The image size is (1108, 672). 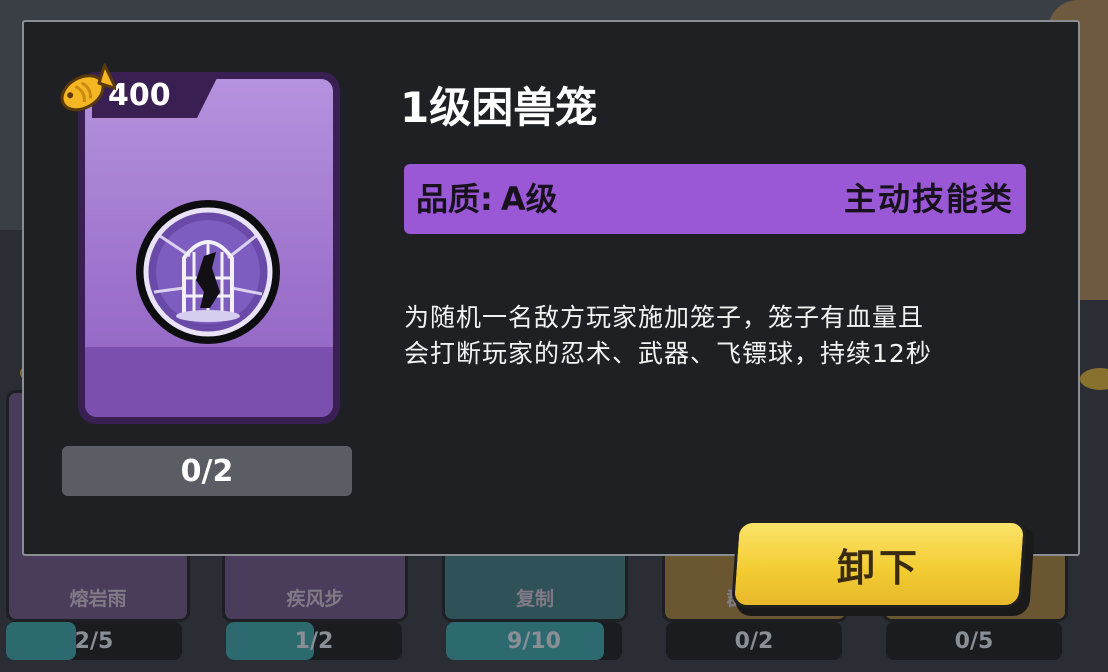 What do you see at coordinates (98, 599) in the screenshot?
I see `background-card-name: 熔岩雨` at bounding box center [98, 599].